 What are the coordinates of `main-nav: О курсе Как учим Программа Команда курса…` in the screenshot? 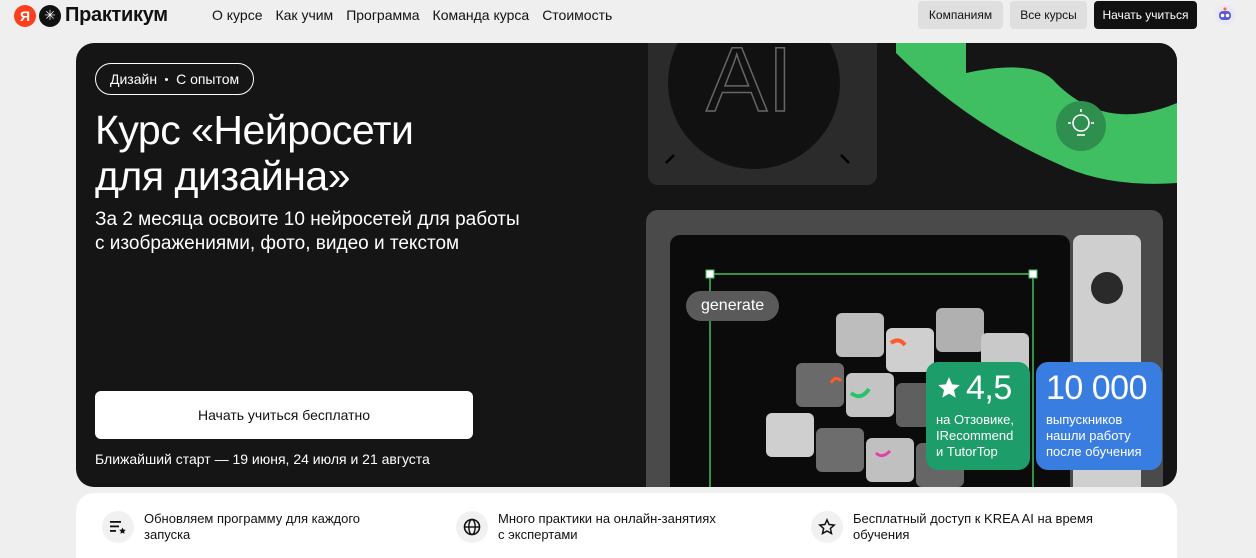 It's located at (412, 15).